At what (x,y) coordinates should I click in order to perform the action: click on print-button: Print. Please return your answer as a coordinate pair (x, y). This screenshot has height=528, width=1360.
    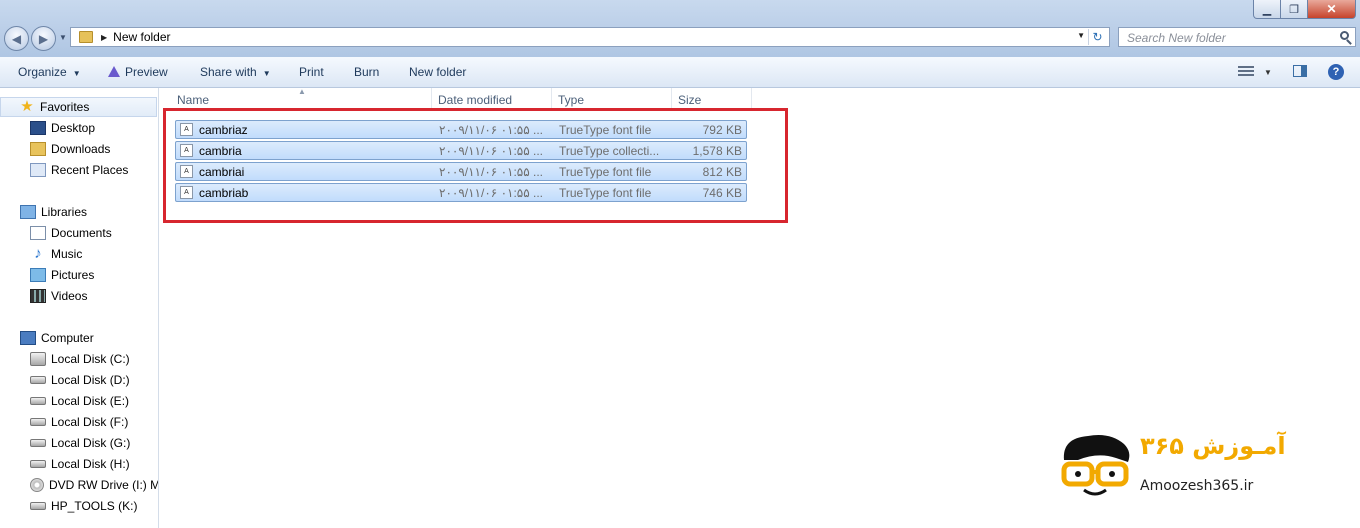
    Looking at the image, I should click on (311, 72).